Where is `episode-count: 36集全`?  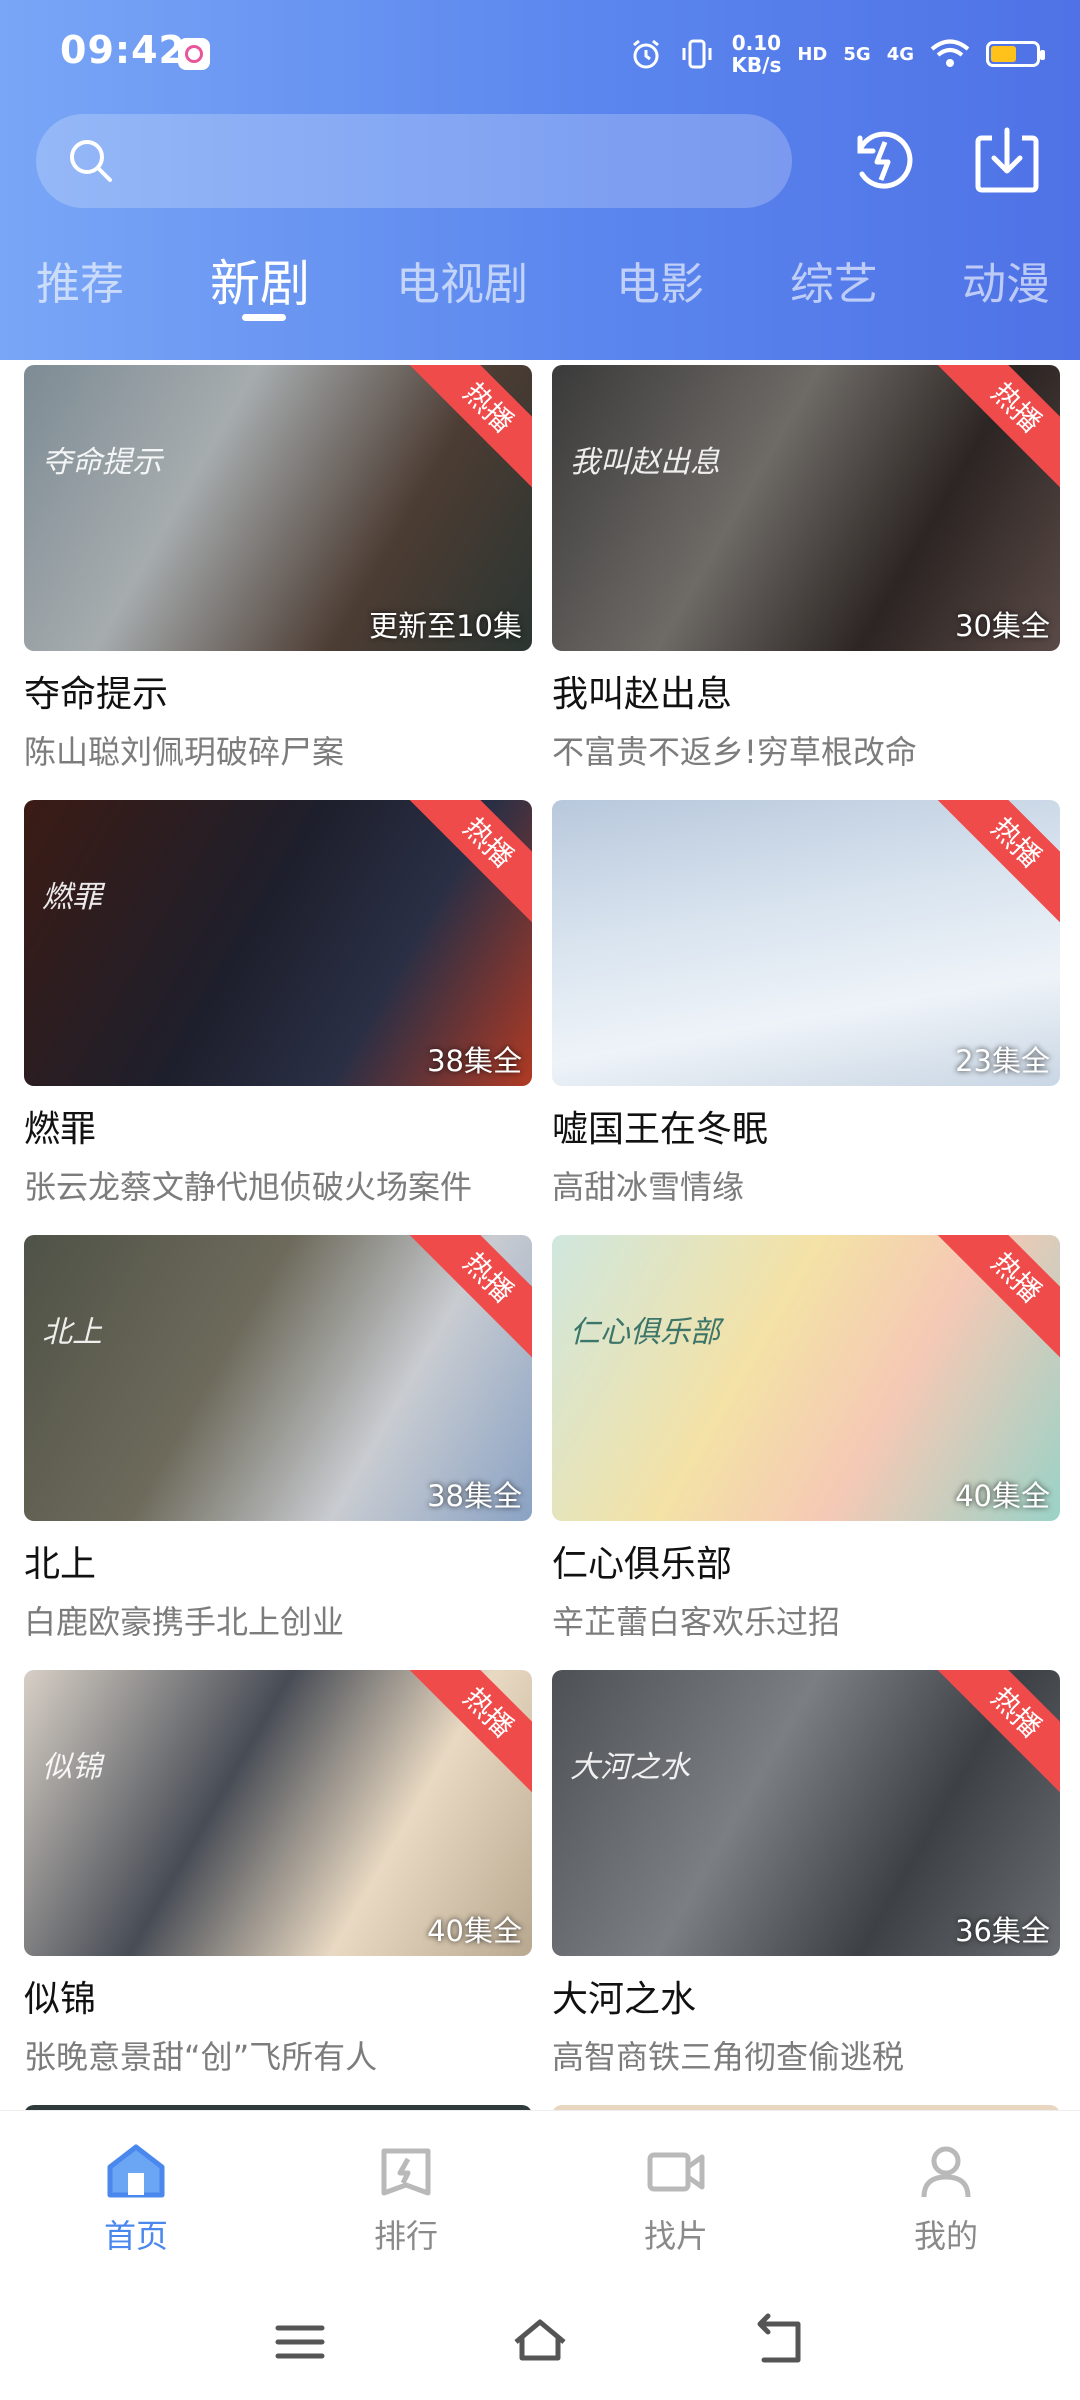 episode-count: 36集全 is located at coordinates (1002, 1931).